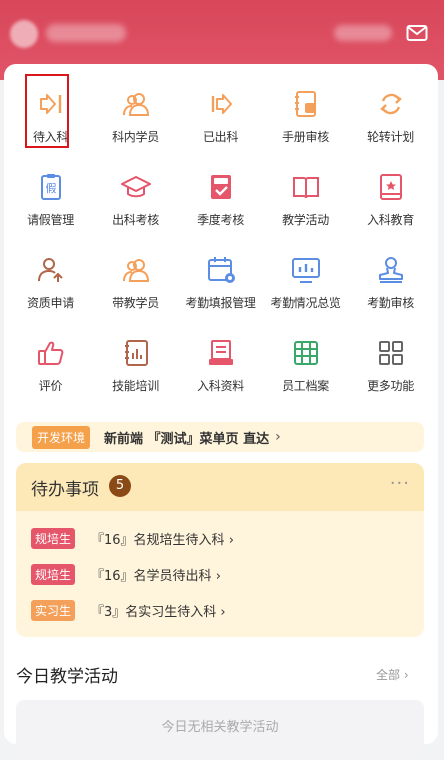 The image size is (444, 760). What do you see at coordinates (305, 270) in the screenshot?
I see `attendance-overview-icon` at bounding box center [305, 270].